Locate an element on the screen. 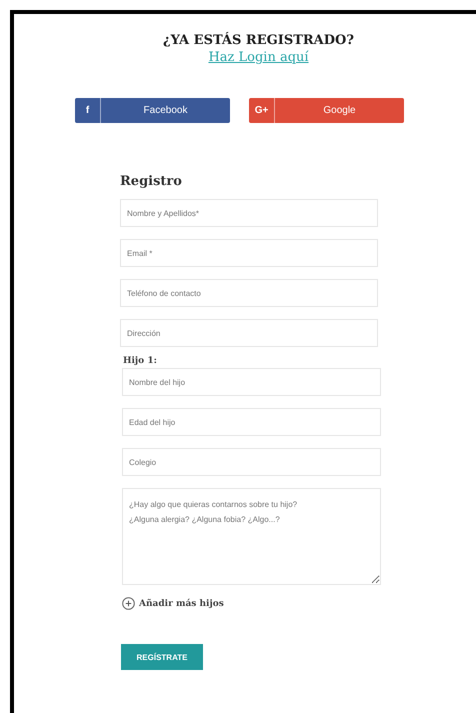 The height and width of the screenshot is (713, 476). register-button: REGÍSTRATE is located at coordinates (162, 657).